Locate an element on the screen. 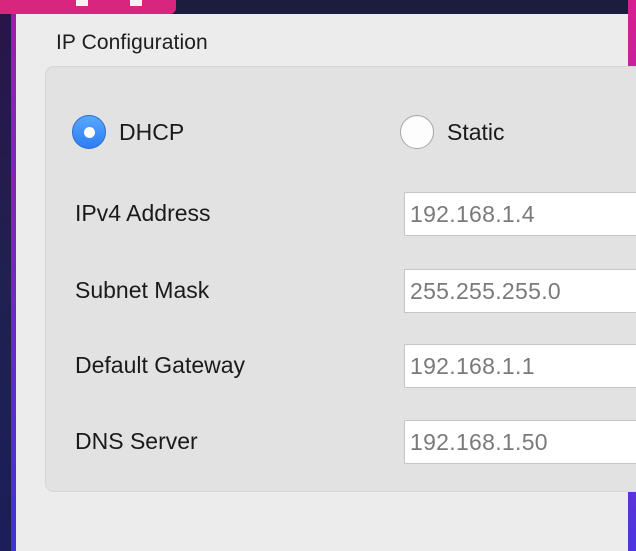 This screenshot has width=636, height=551. default-gateway-input is located at coordinates (520, 366).